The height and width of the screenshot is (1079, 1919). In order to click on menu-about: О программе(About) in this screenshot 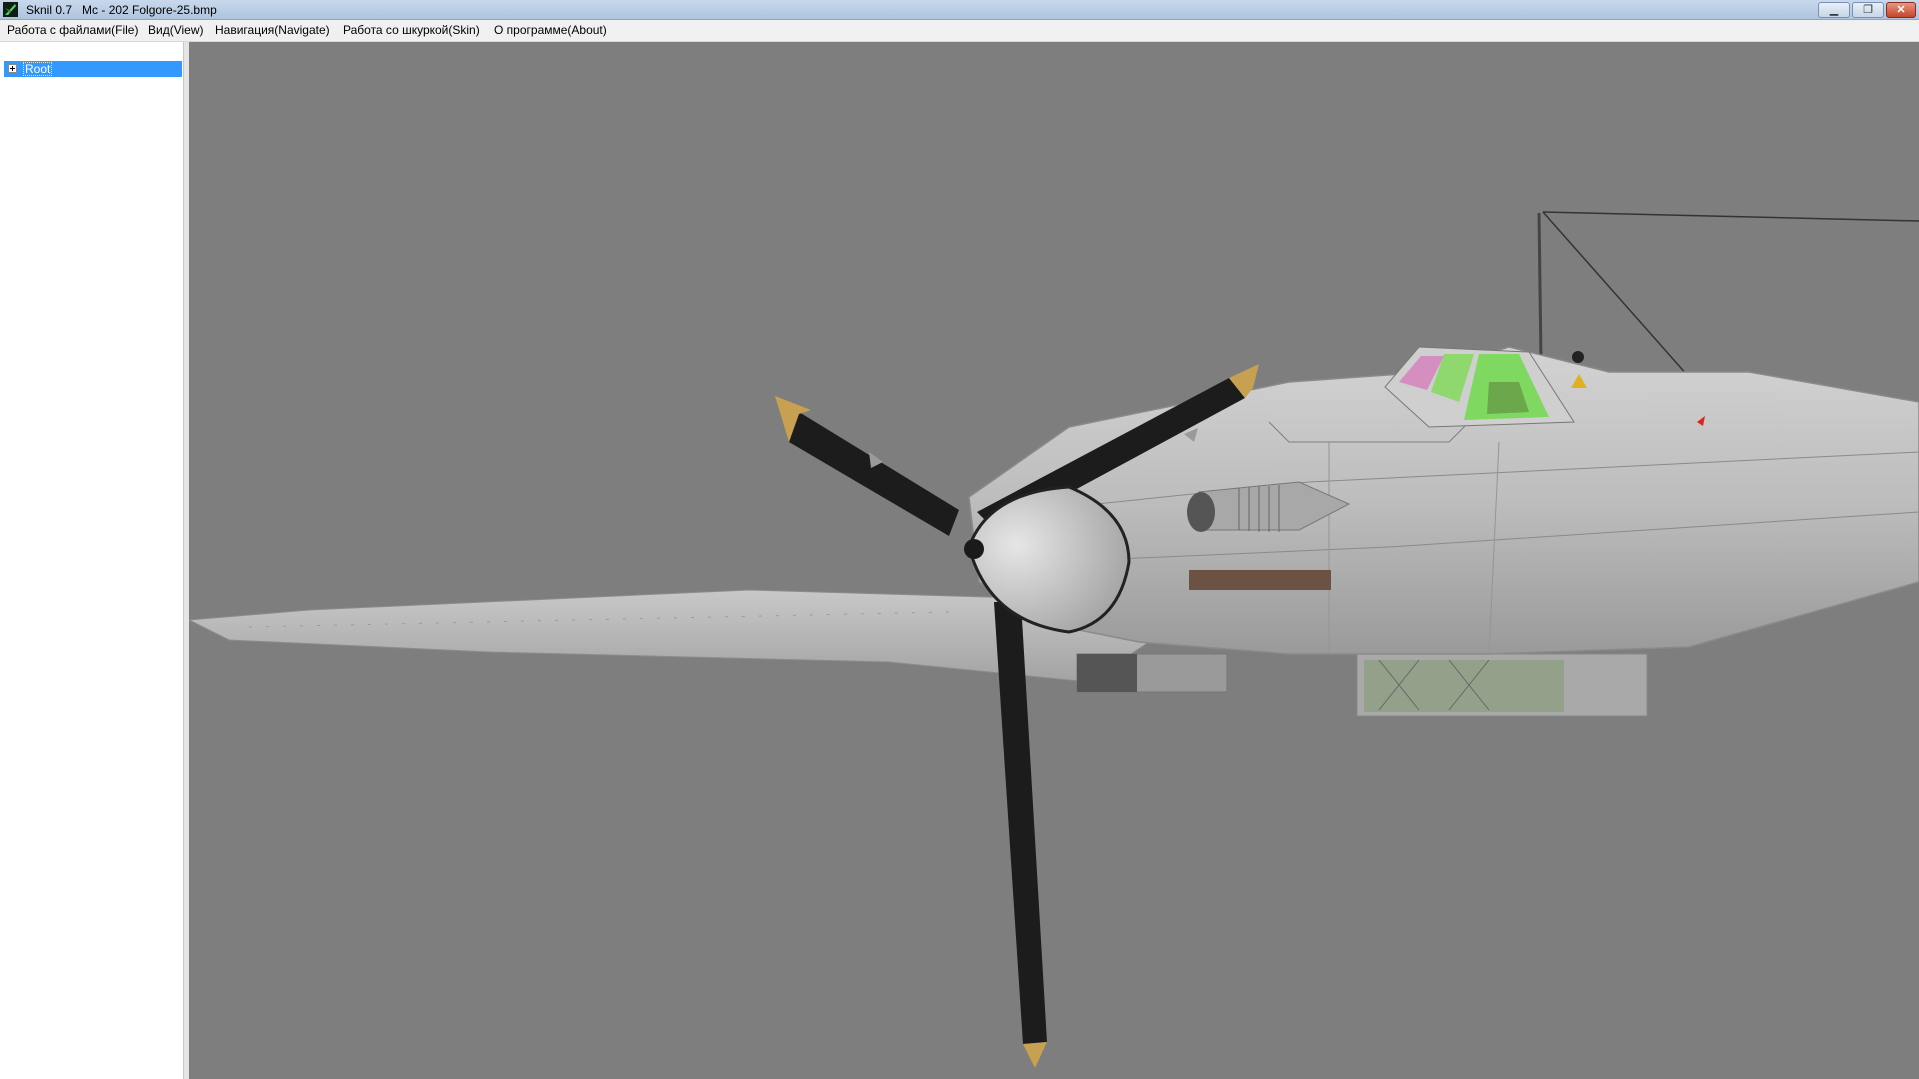, I will do `click(550, 30)`.